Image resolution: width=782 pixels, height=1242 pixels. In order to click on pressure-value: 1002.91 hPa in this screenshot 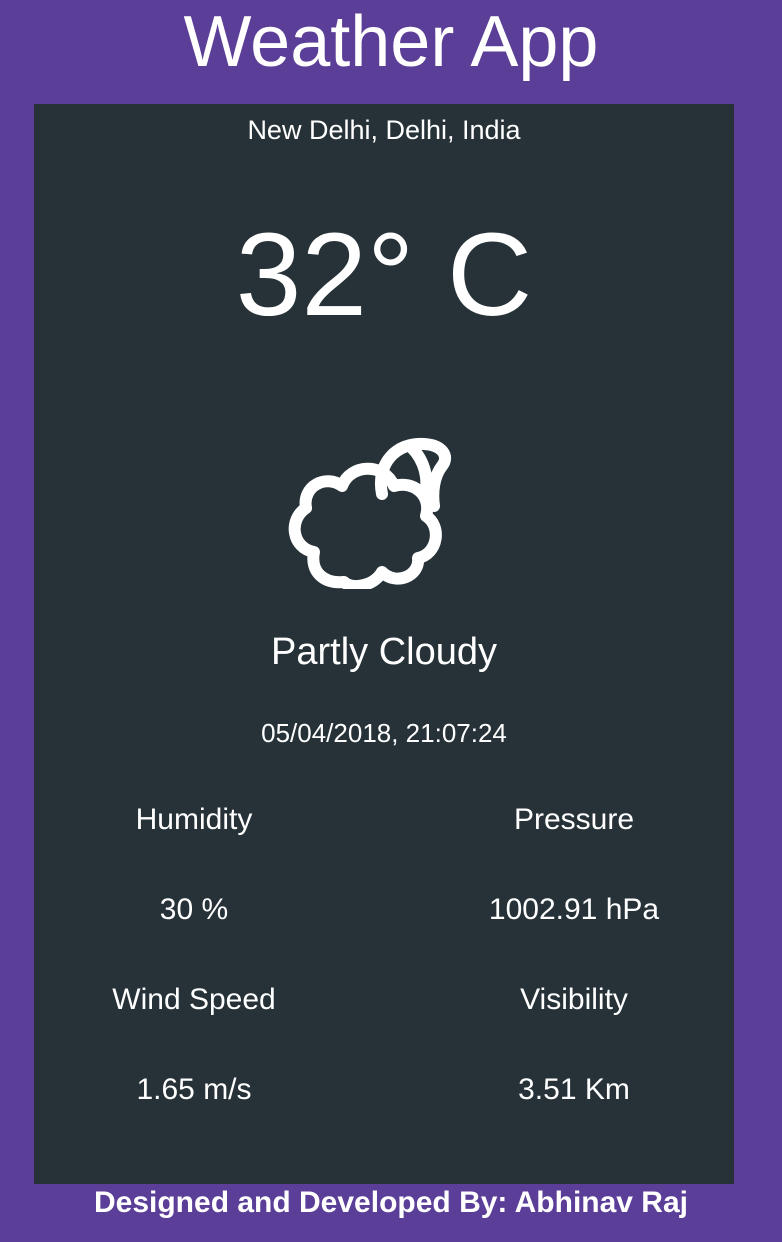, I will do `click(574, 909)`.